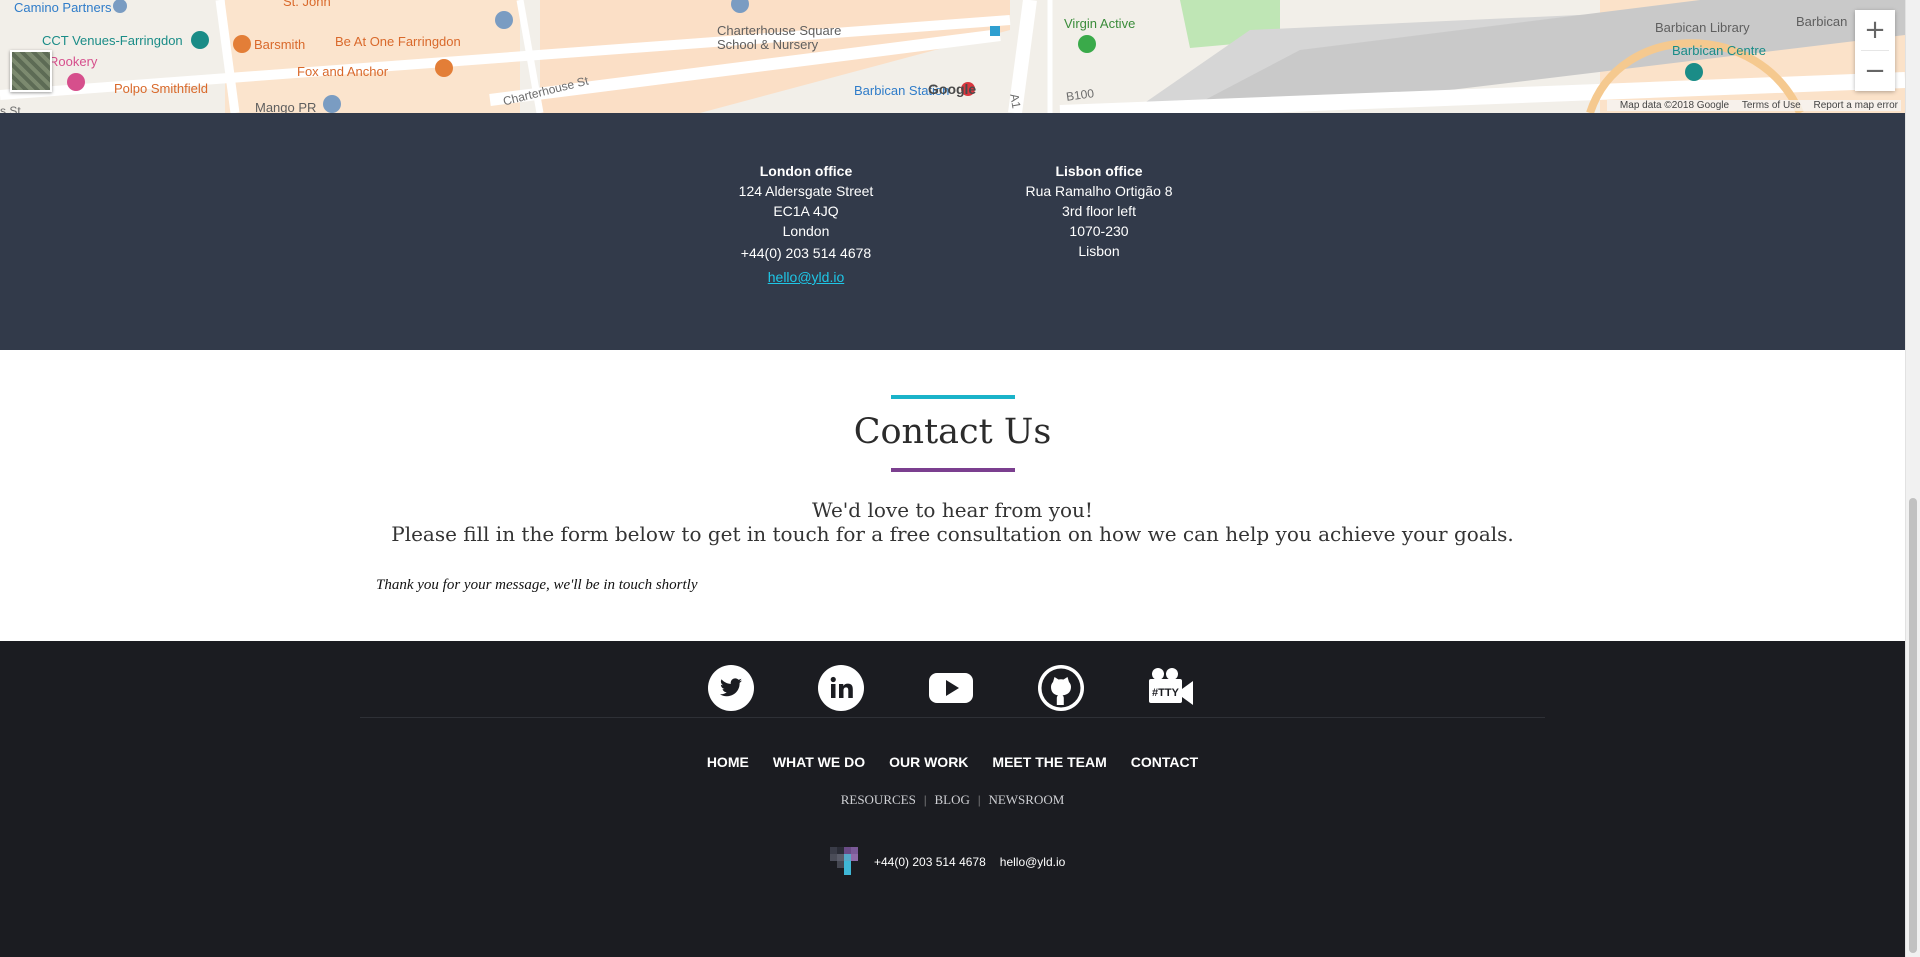  Describe the element at coordinates (1026, 799) in the screenshot. I see `footer-subnav-newsroom: NEWSROOM` at that location.